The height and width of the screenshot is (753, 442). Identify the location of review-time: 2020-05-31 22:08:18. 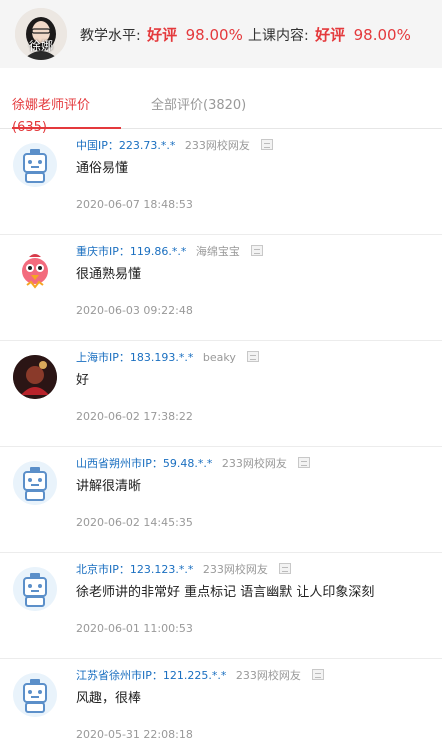
(134, 734).